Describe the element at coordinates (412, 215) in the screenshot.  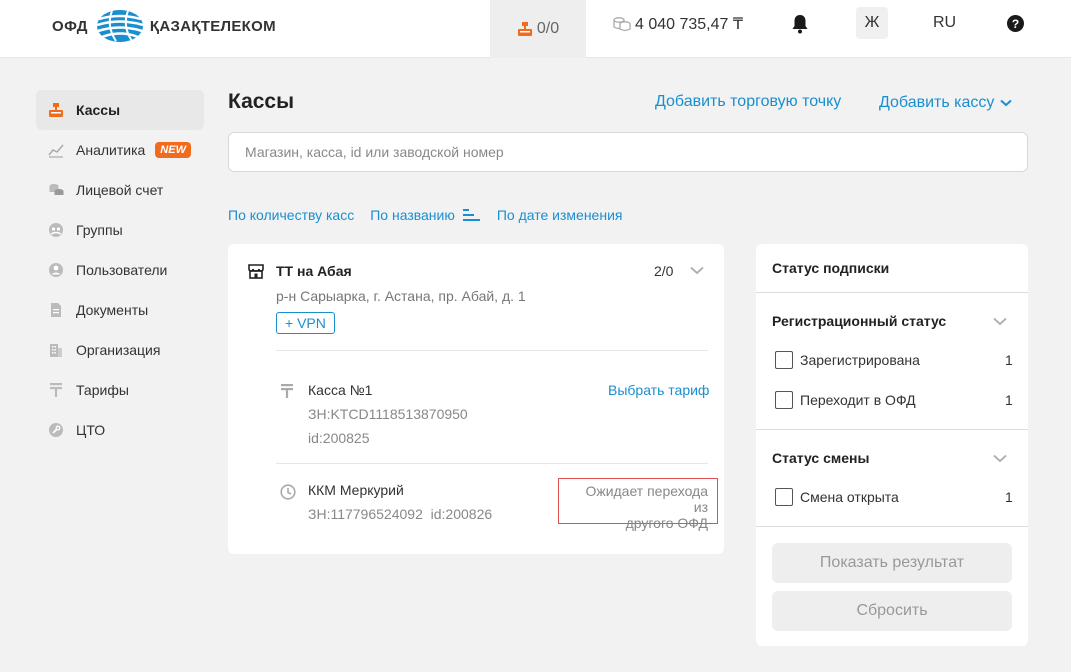
I see `sort-by-name-label: По названию` at that location.